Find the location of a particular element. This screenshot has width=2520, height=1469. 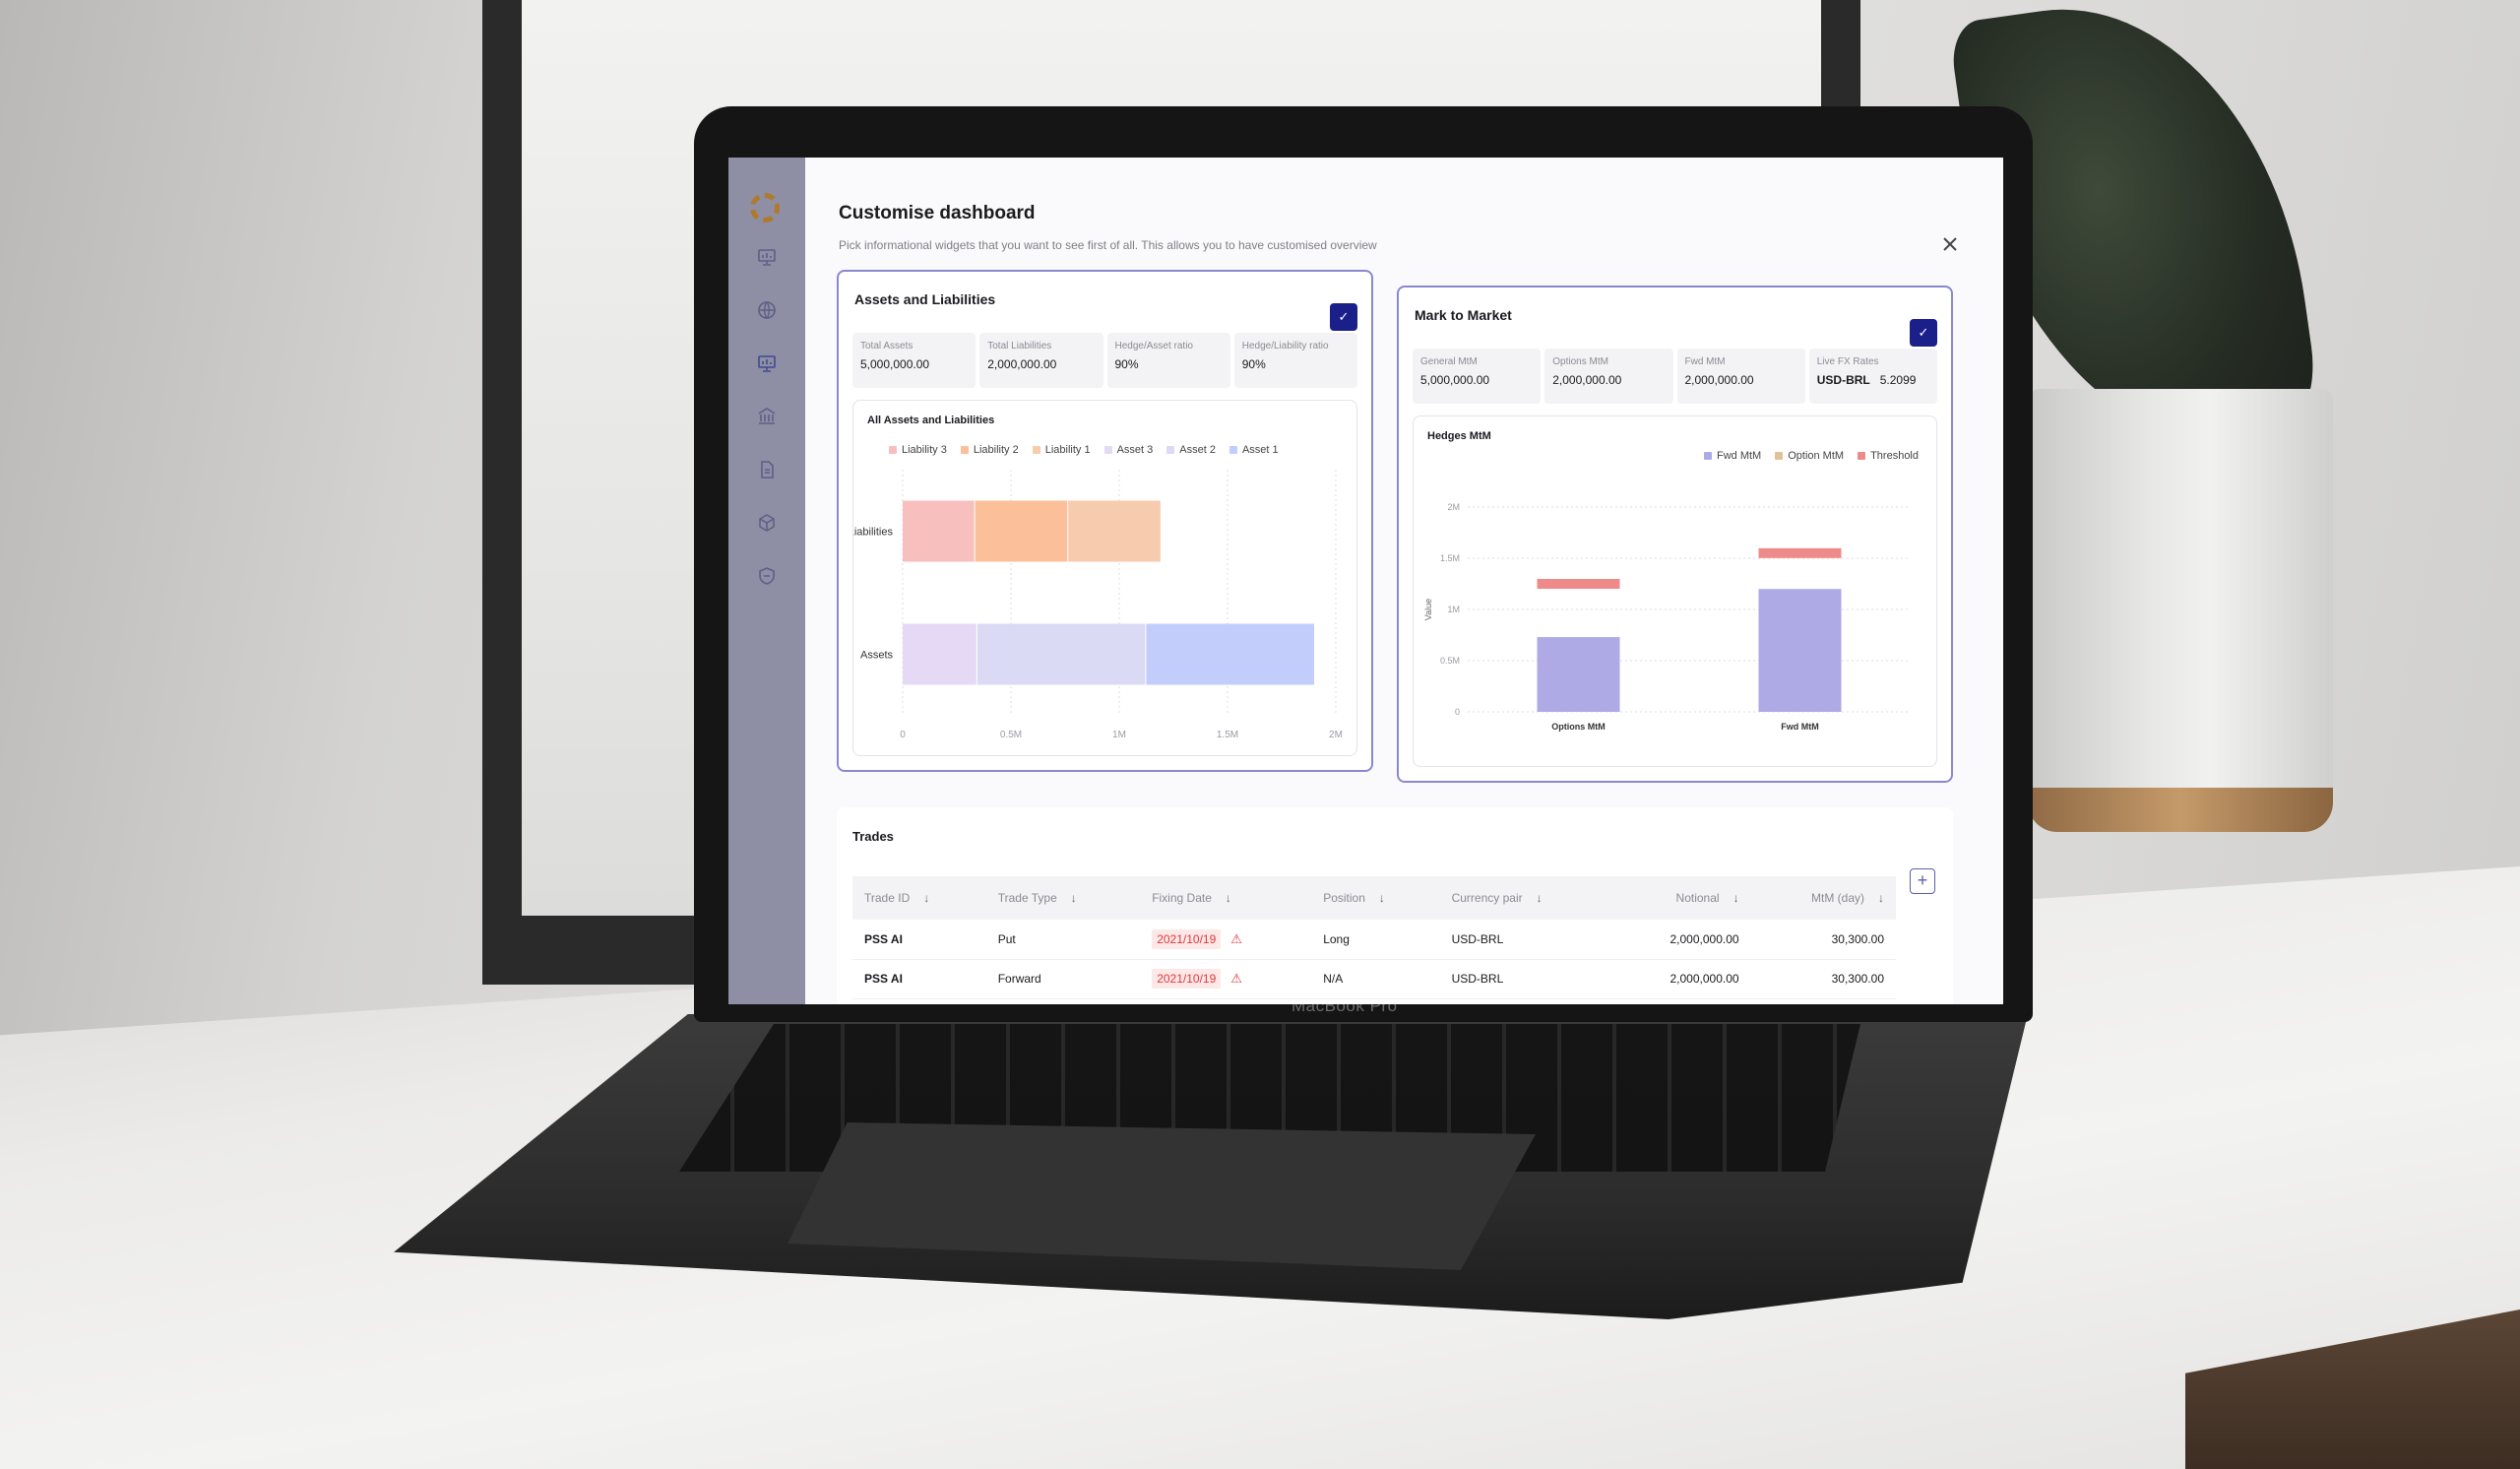

stat-total-assets: Total Assets 5,000,000.00 is located at coordinates (914, 360).